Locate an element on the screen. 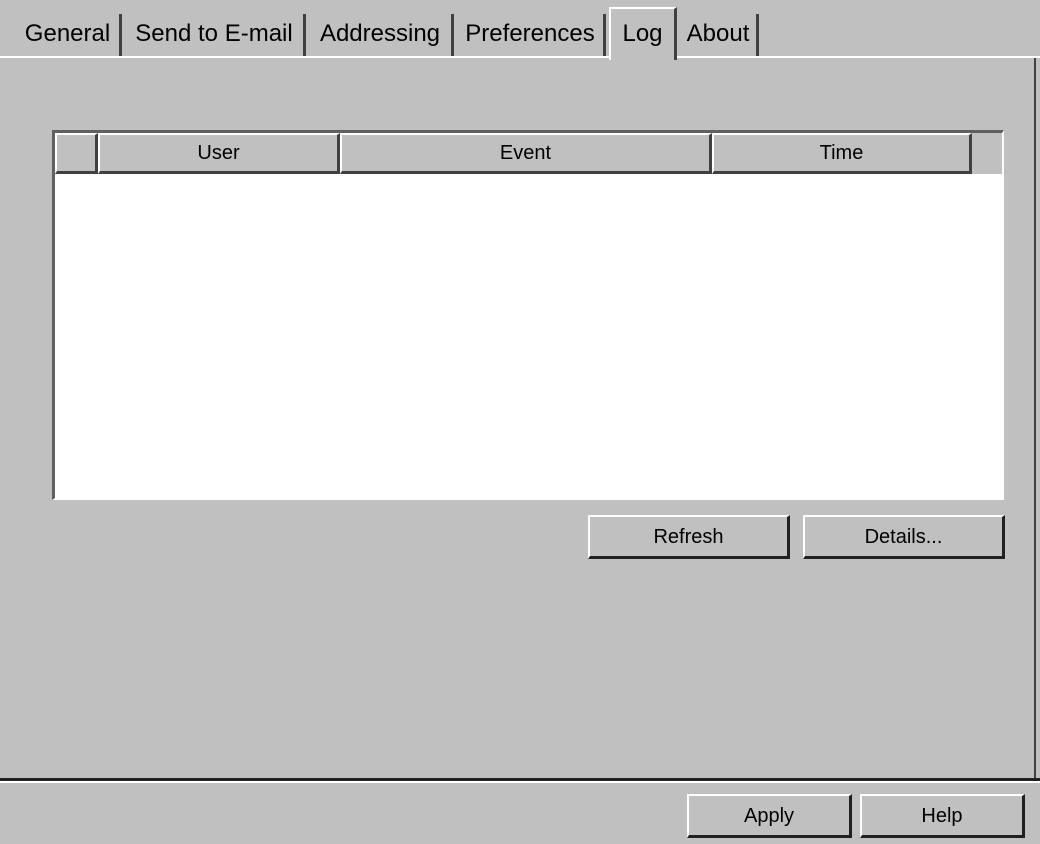 Image resolution: width=1040 pixels, height=844 pixels. tab-general: General is located at coordinates (69, 35).